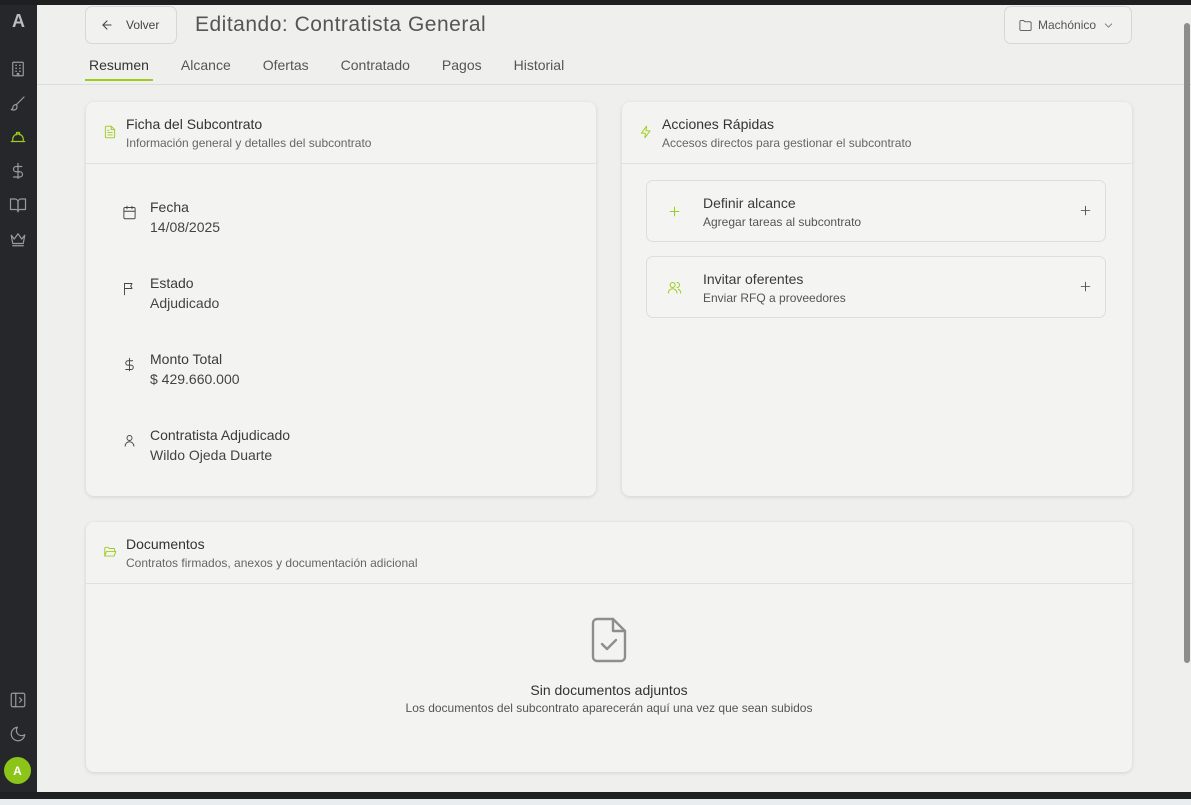 The height and width of the screenshot is (805, 1191). Describe the element at coordinates (286, 68) in the screenshot. I see `tab-ofertas: Ofertas` at that location.